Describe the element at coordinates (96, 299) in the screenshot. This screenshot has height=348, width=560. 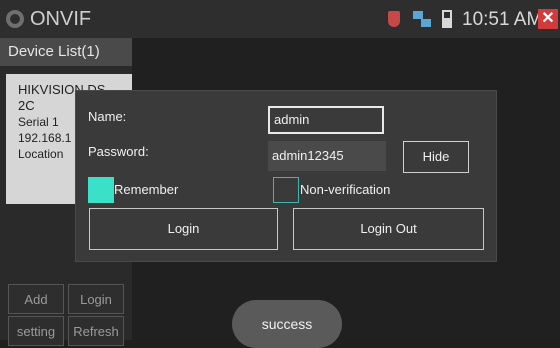
I see `login-side-button: Login` at that location.